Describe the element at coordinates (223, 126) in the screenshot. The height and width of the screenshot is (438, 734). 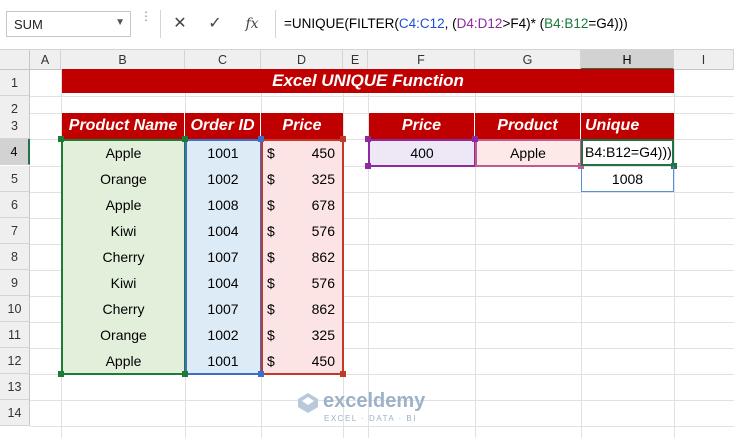
I see `header-order-id: Order ID` at that location.